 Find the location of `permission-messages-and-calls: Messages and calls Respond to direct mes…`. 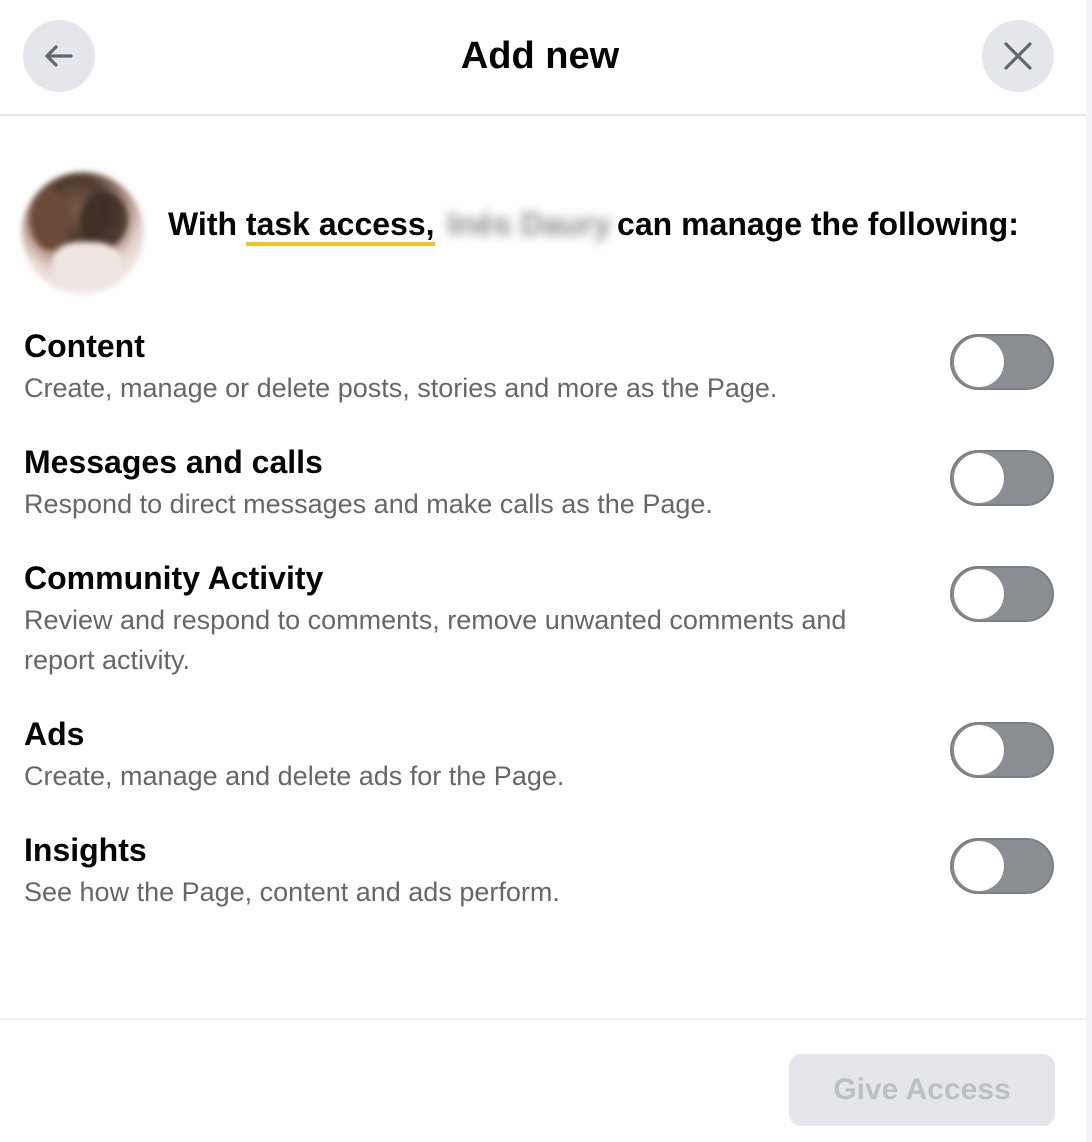

permission-messages-and-calls: Messages and calls Respond to direct mes… is located at coordinates (544, 483).